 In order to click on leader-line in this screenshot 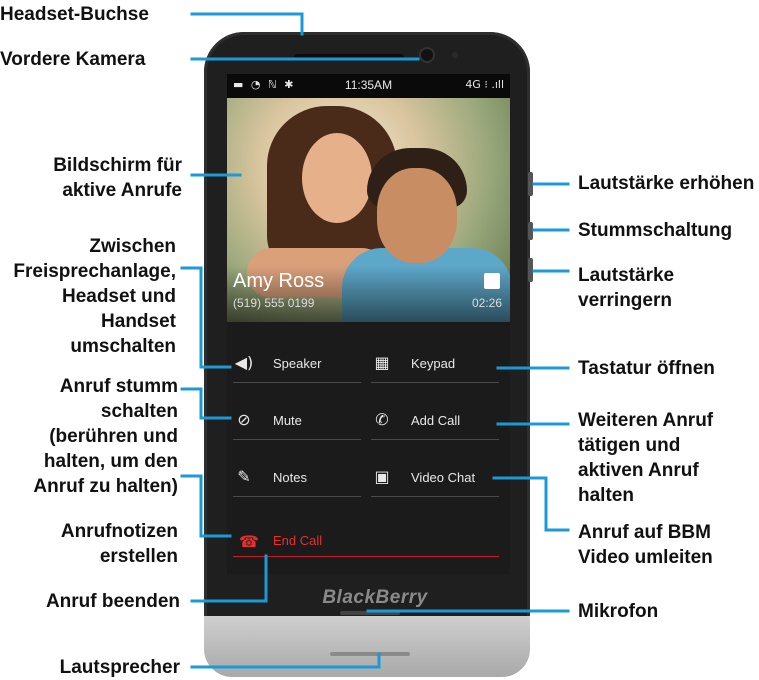, I will do `click(247, 24)`.